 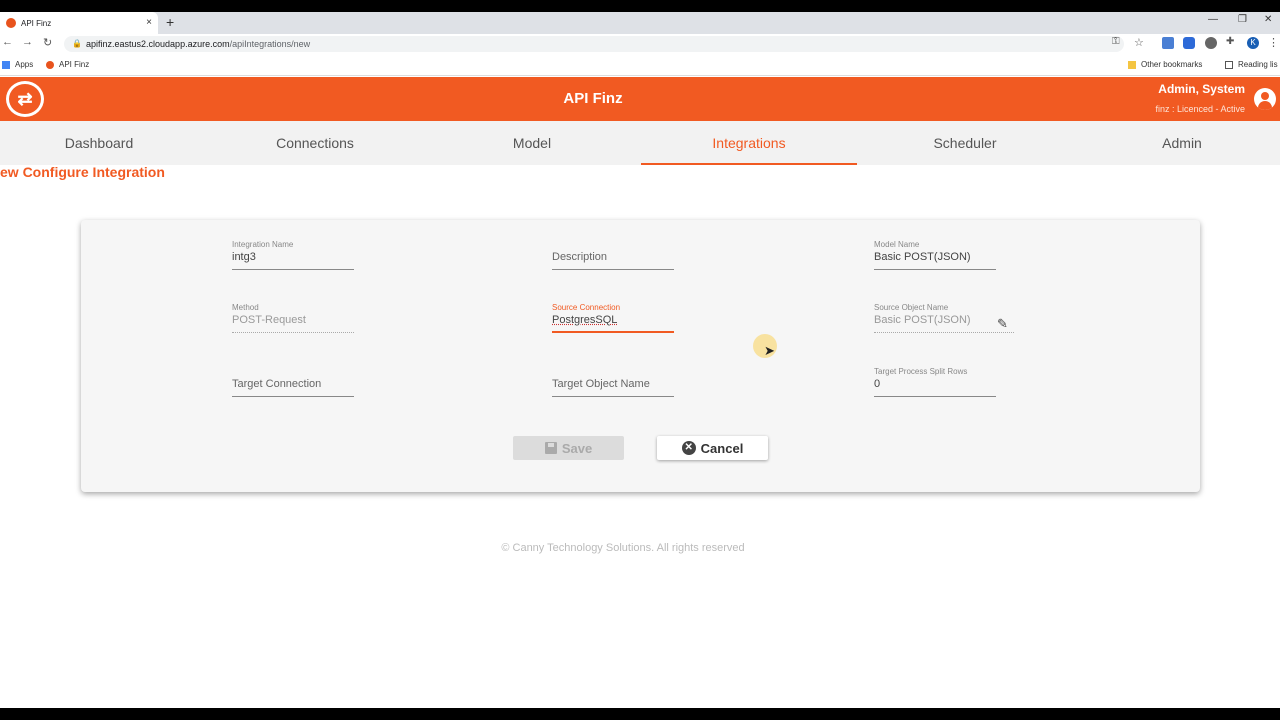 What do you see at coordinates (270, 44) in the screenshot?
I see `url-path: /apiIntegrations/new` at bounding box center [270, 44].